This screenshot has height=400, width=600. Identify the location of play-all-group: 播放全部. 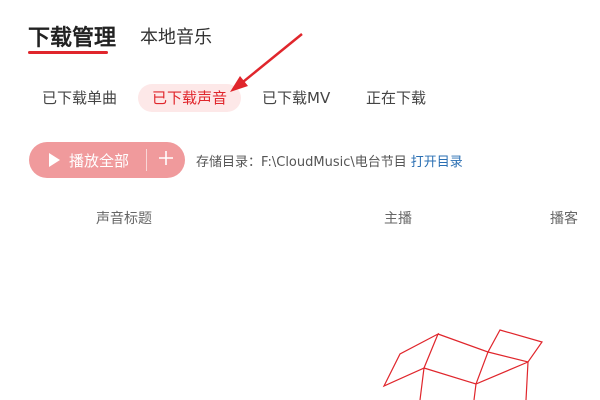
(107, 160).